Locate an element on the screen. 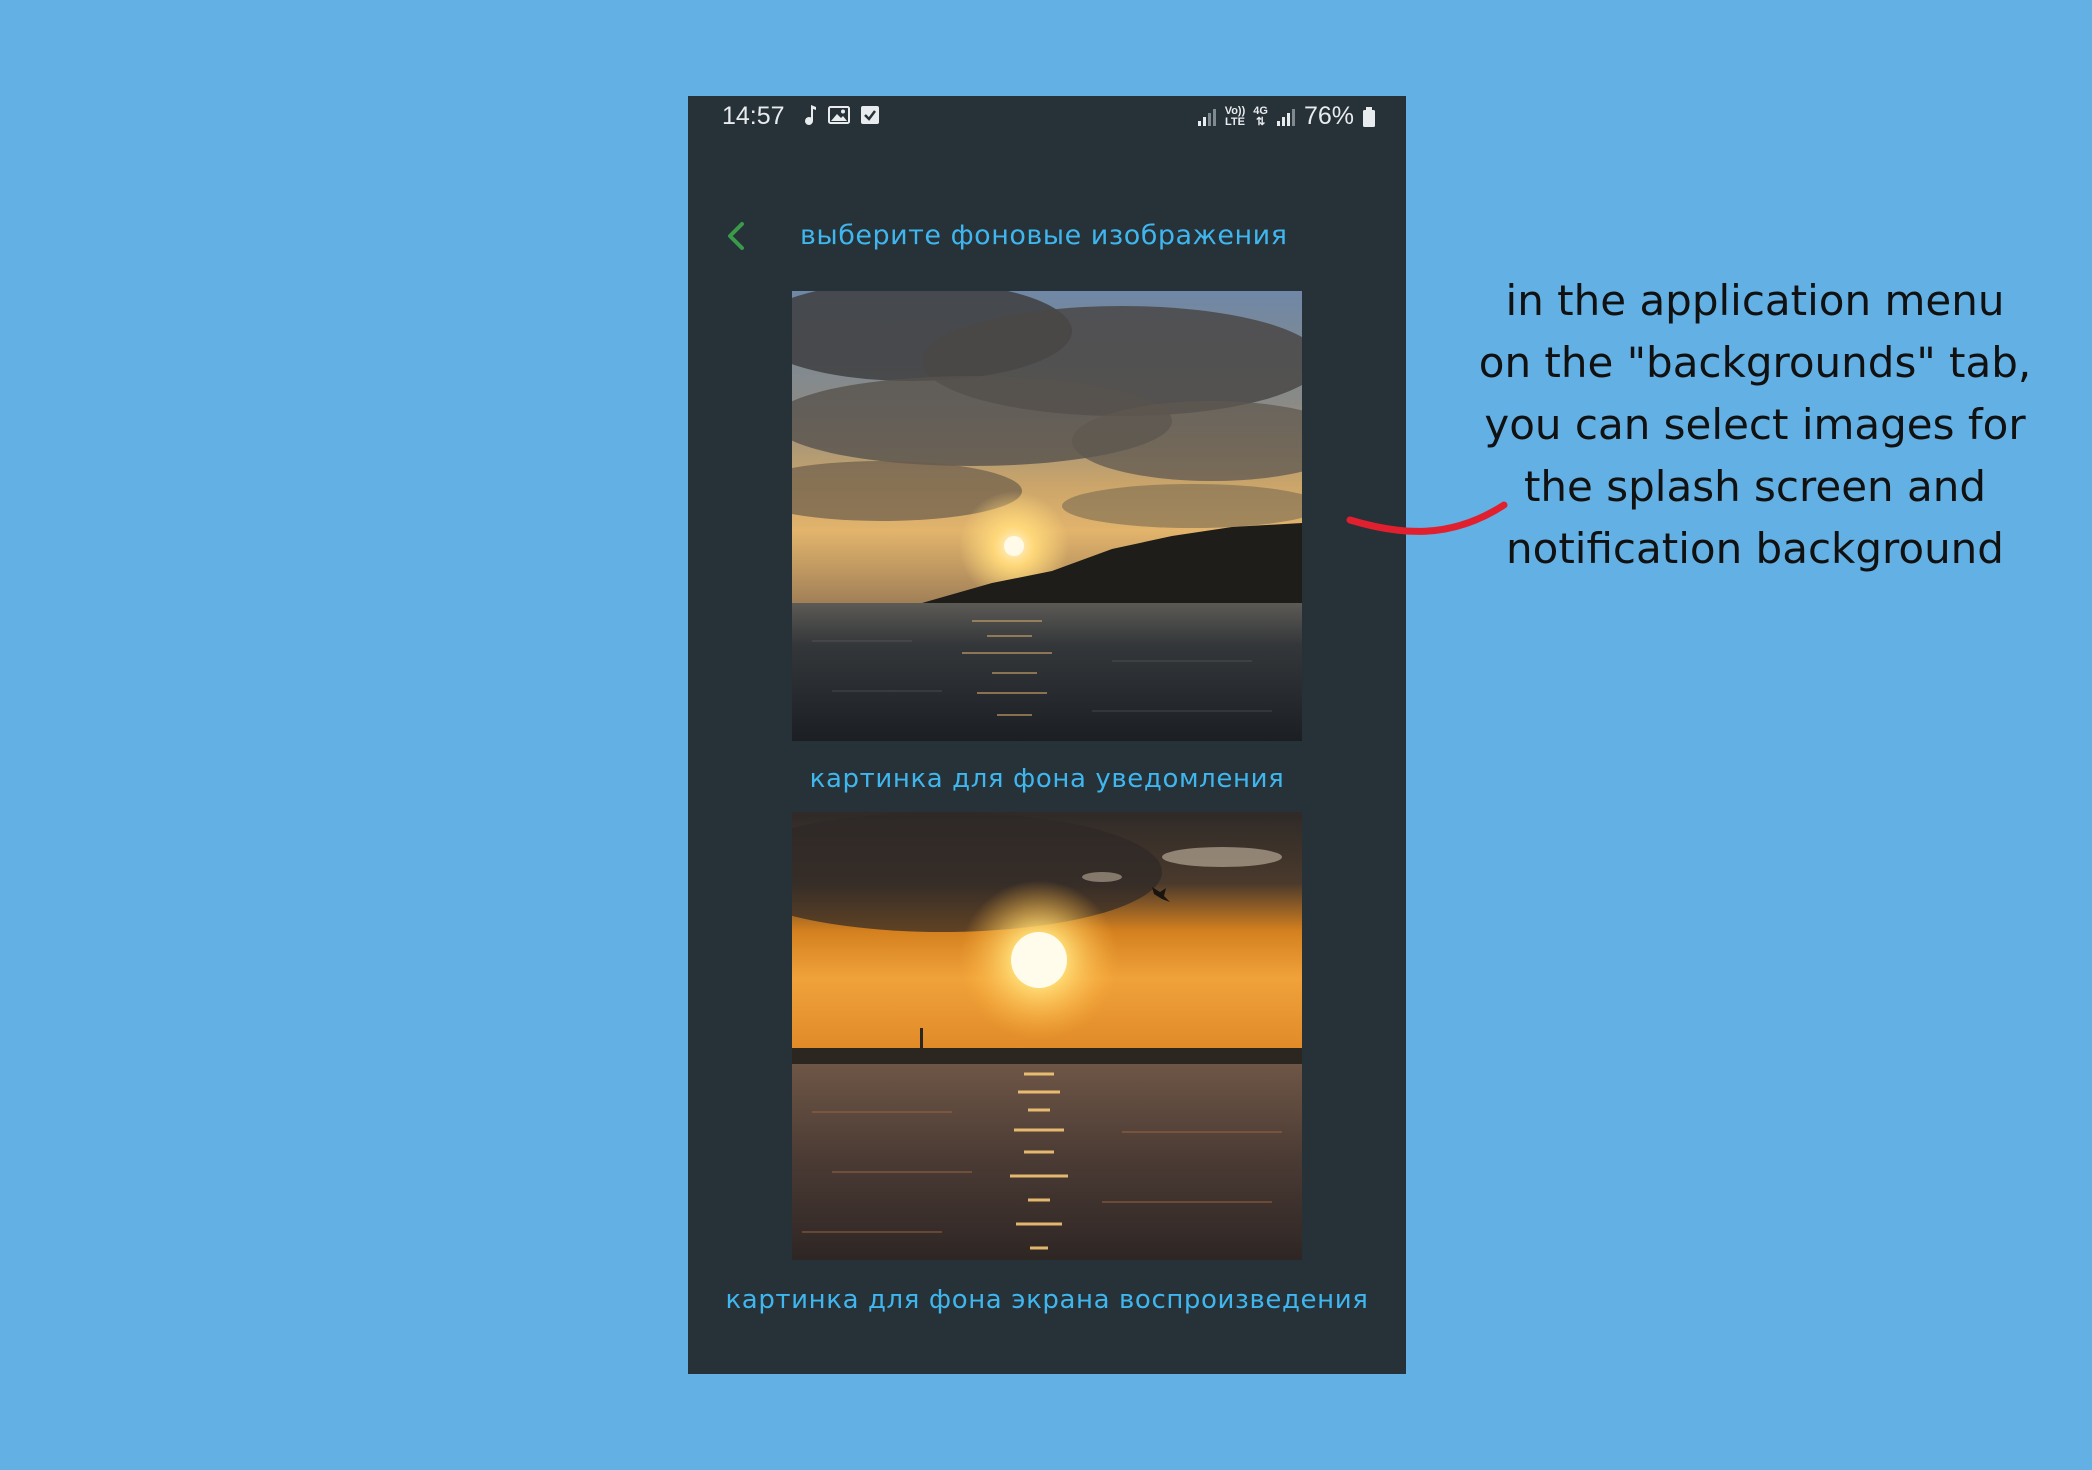 This screenshot has height=1470, width=2092. sunset-lake-photo is located at coordinates (1047, 516).